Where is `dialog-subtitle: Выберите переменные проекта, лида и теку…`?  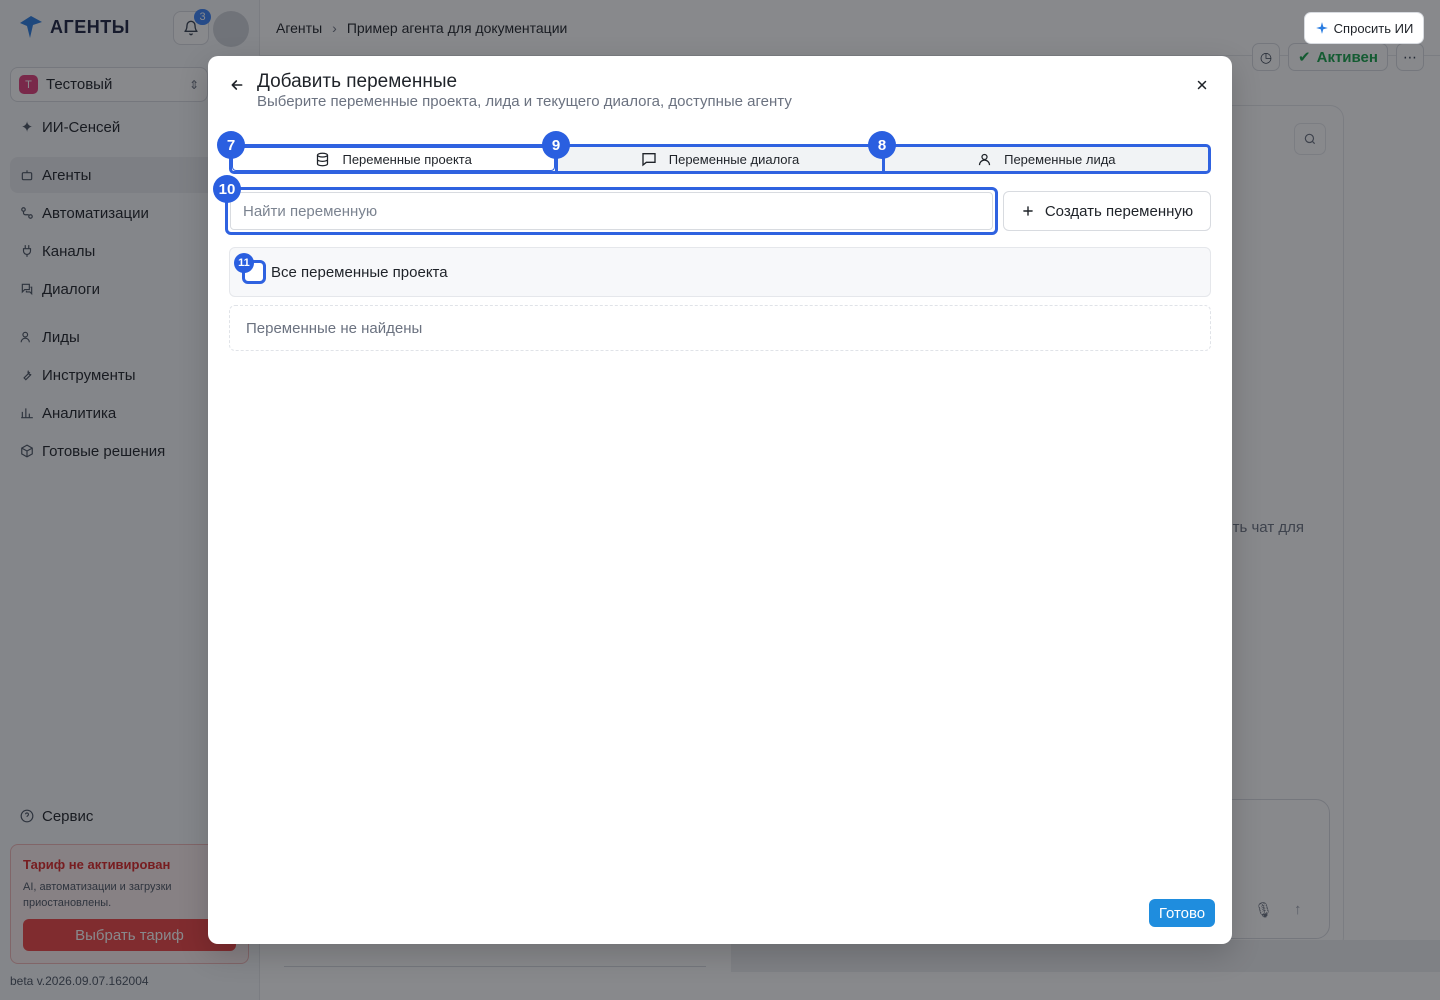 dialog-subtitle: Выберите переменные проекта, лида и теку… is located at coordinates (524, 101).